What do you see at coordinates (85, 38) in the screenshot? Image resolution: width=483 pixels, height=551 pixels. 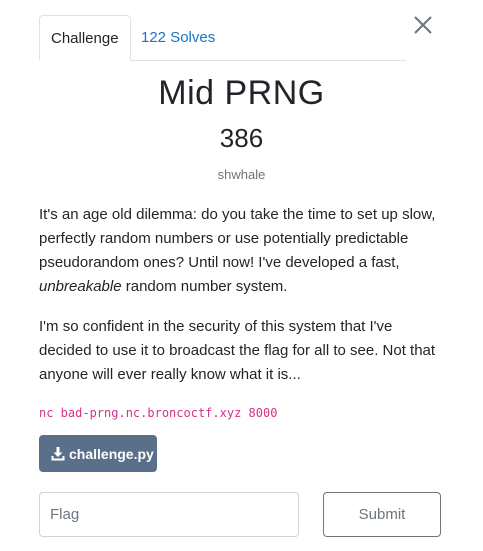 I see `tab-challenge: Challenge` at bounding box center [85, 38].